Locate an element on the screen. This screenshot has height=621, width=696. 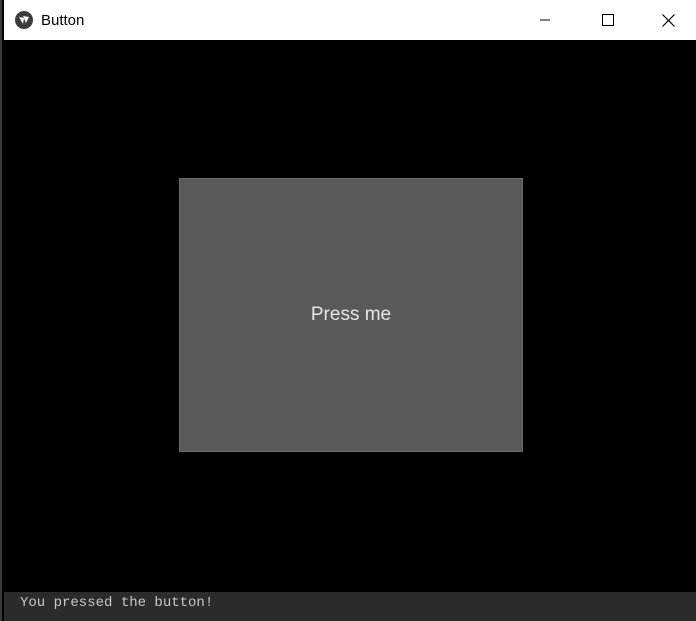
close-button is located at coordinates (668, 20).